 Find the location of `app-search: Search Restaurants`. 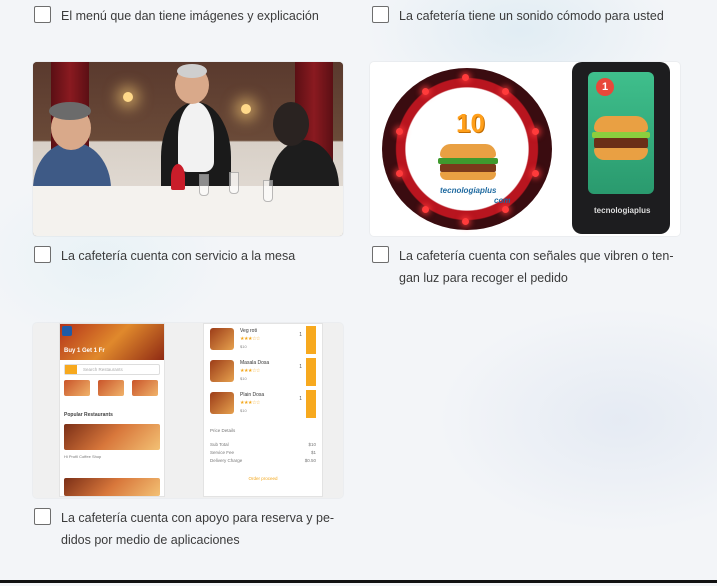

app-search: Search Restaurants is located at coordinates (112, 369).